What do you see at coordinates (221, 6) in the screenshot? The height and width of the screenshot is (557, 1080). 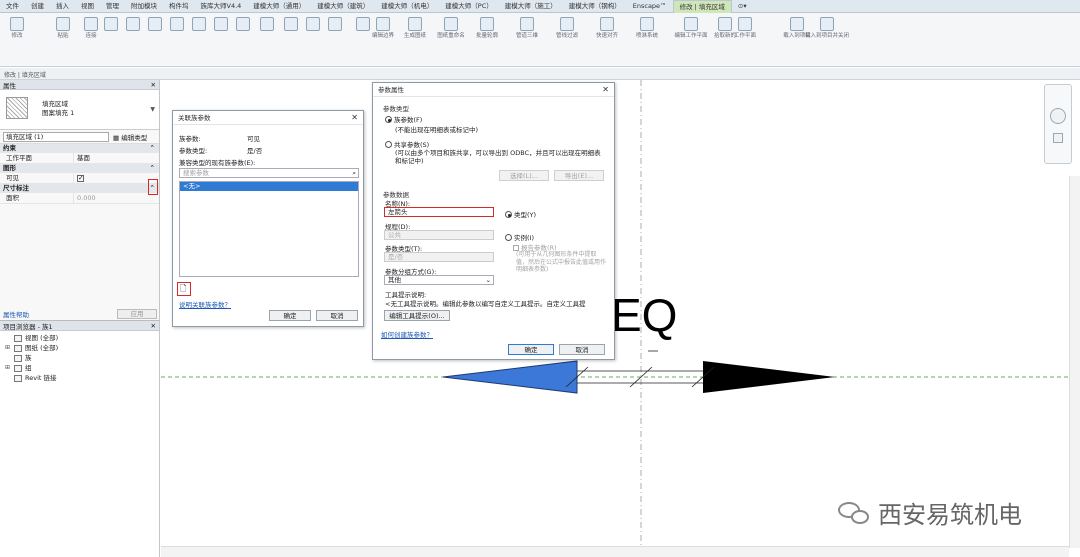 I see `tab-7: 族库大师V4.4` at bounding box center [221, 6].